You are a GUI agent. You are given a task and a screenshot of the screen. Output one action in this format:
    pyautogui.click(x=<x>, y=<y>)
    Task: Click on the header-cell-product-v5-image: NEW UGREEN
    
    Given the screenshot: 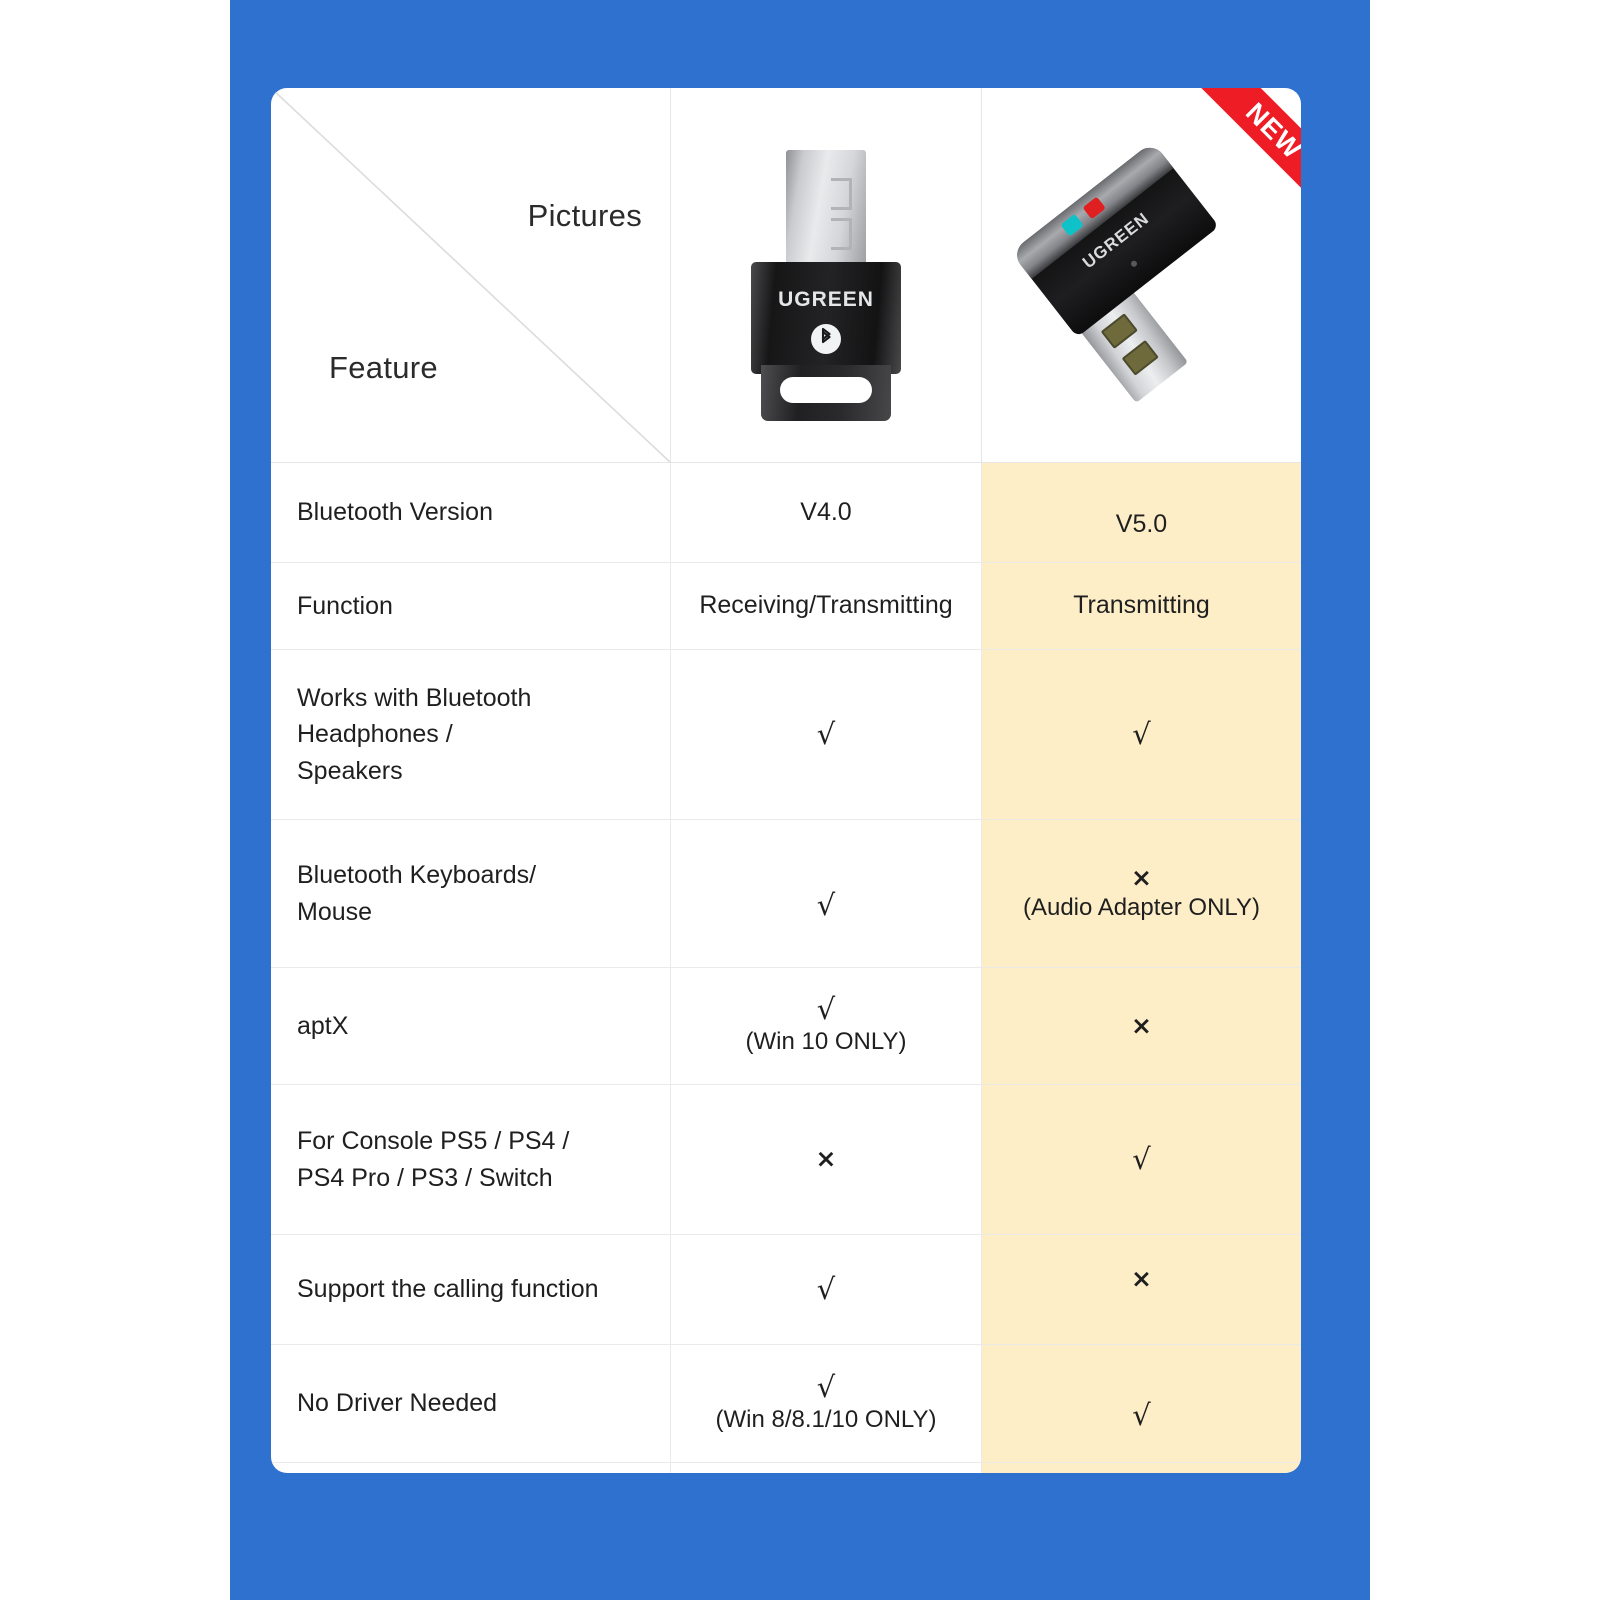 What is the action you would take?
    pyautogui.click(x=1141, y=275)
    